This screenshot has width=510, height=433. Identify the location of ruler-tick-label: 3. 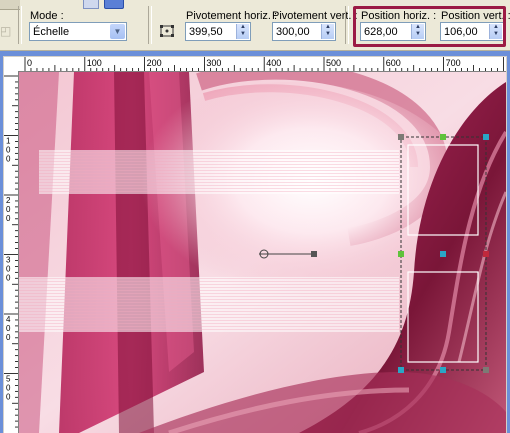
(8, 260).